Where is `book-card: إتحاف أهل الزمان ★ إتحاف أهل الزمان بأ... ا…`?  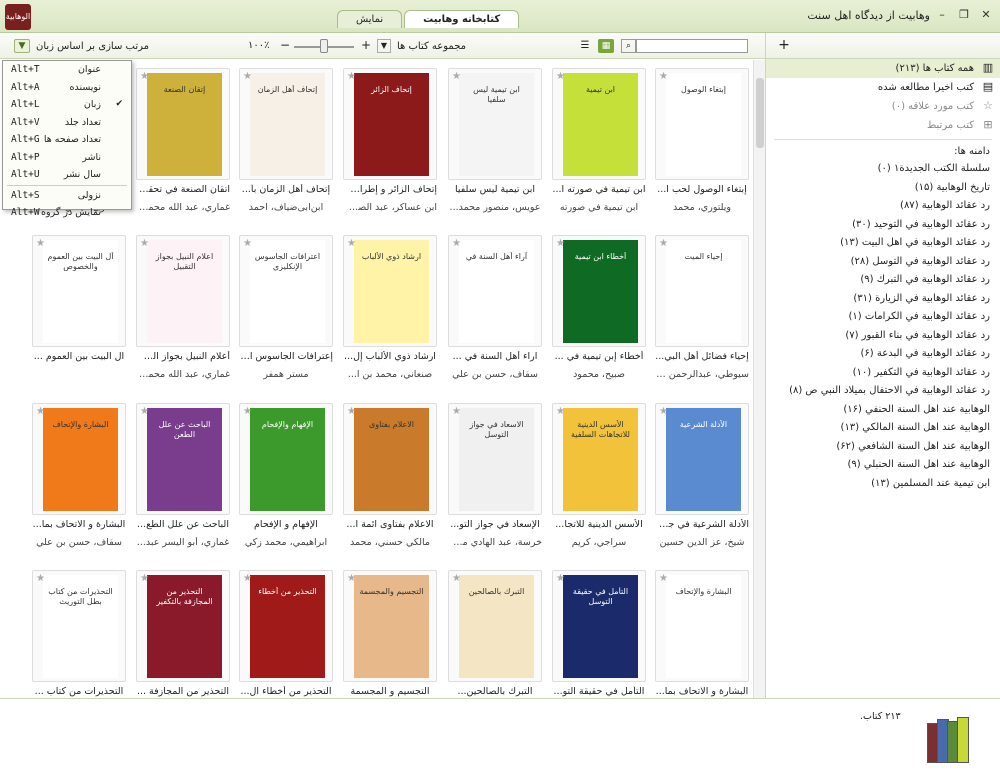
book-card: إتحاف أهل الزمان ★ إتحاف أهل الزمان بأ... ا… is located at coordinates (286, 150).